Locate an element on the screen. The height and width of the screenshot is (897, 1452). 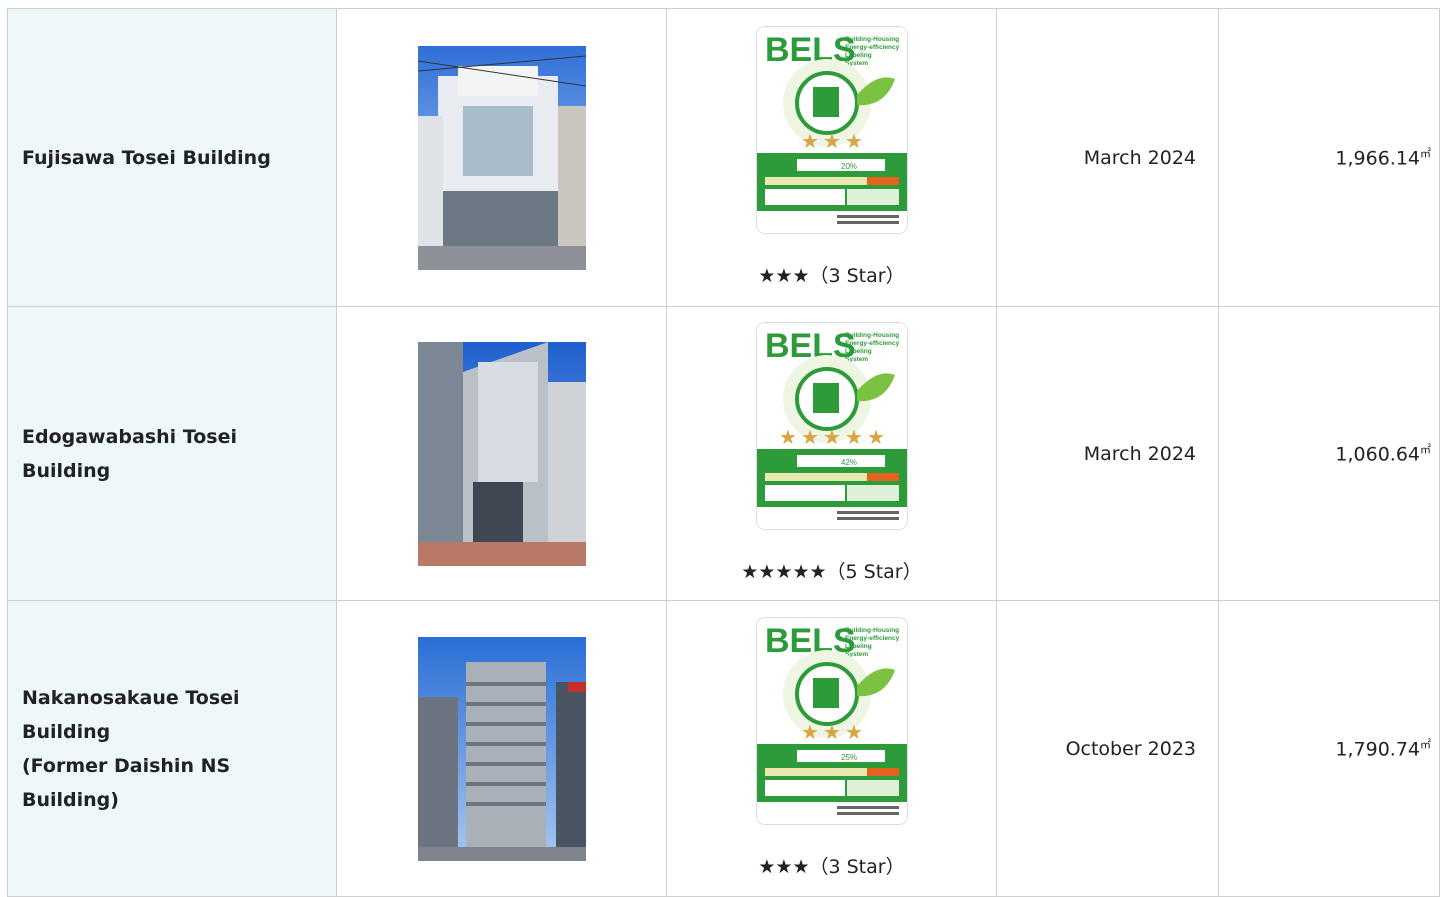
building-name: Fujisawa Tosei Building is located at coordinates (146, 157).